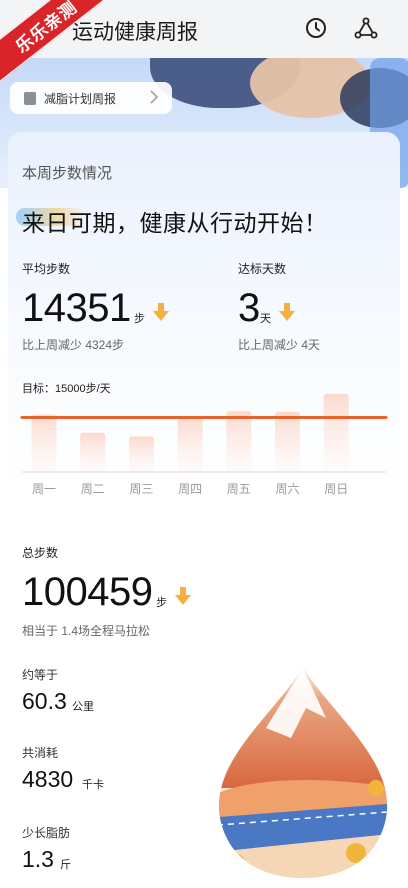  I want to click on goal-days-label: 达标天数, so click(262, 269).